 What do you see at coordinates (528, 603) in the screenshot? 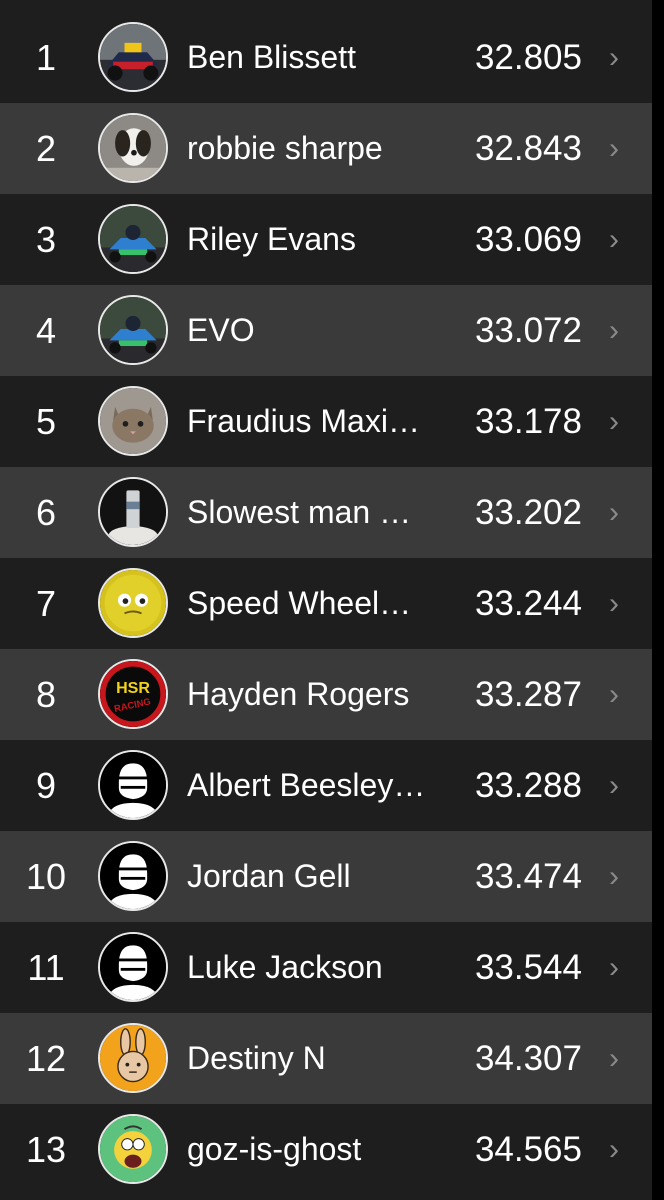
I see `lap-time: 33.244` at bounding box center [528, 603].